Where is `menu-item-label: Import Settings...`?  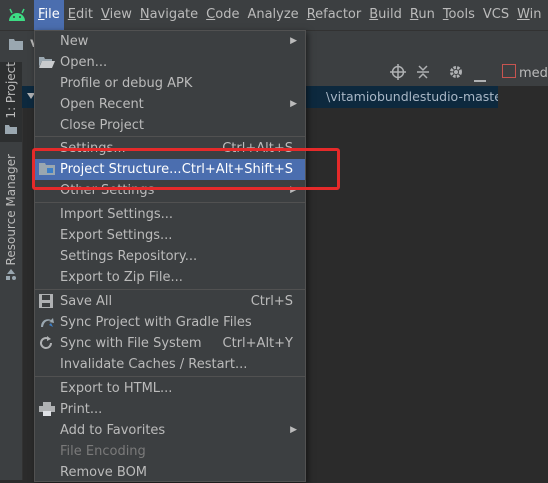 menu-item-label: Import Settings... is located at coordinates (116, 214).